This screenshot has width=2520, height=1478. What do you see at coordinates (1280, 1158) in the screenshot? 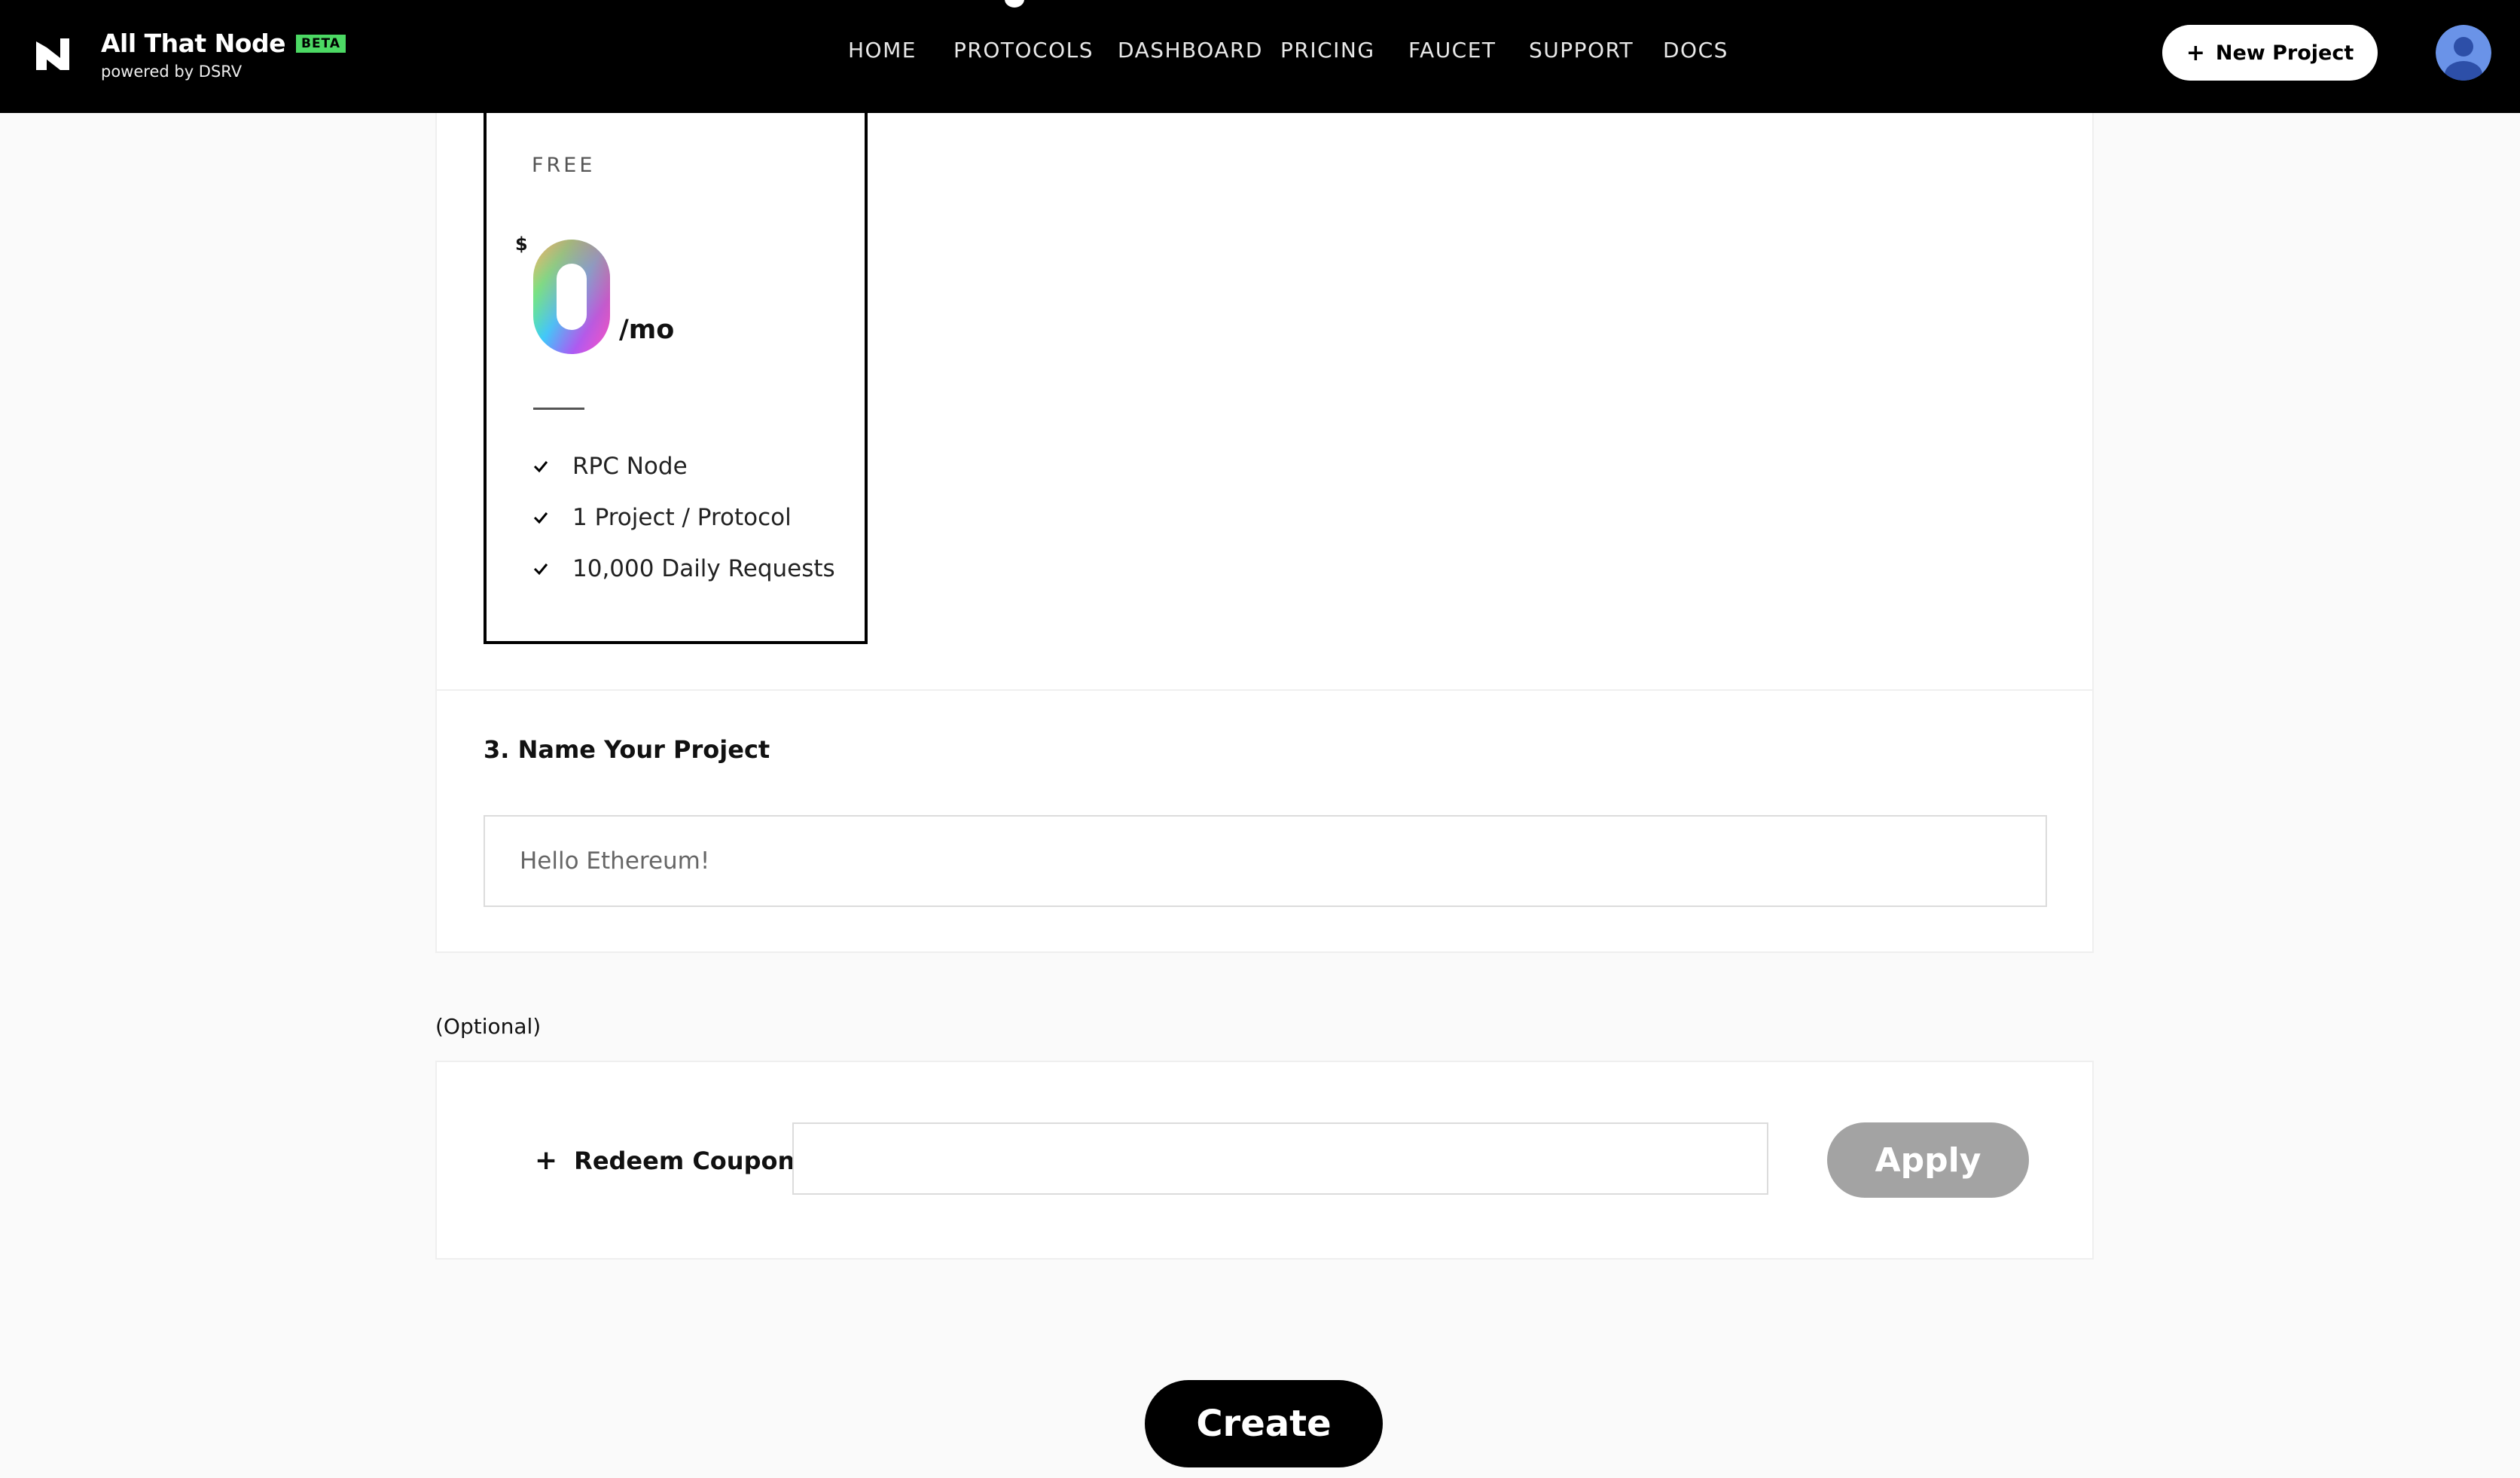
I see `coupon-code-input` at bounding box center [1280, 1158].